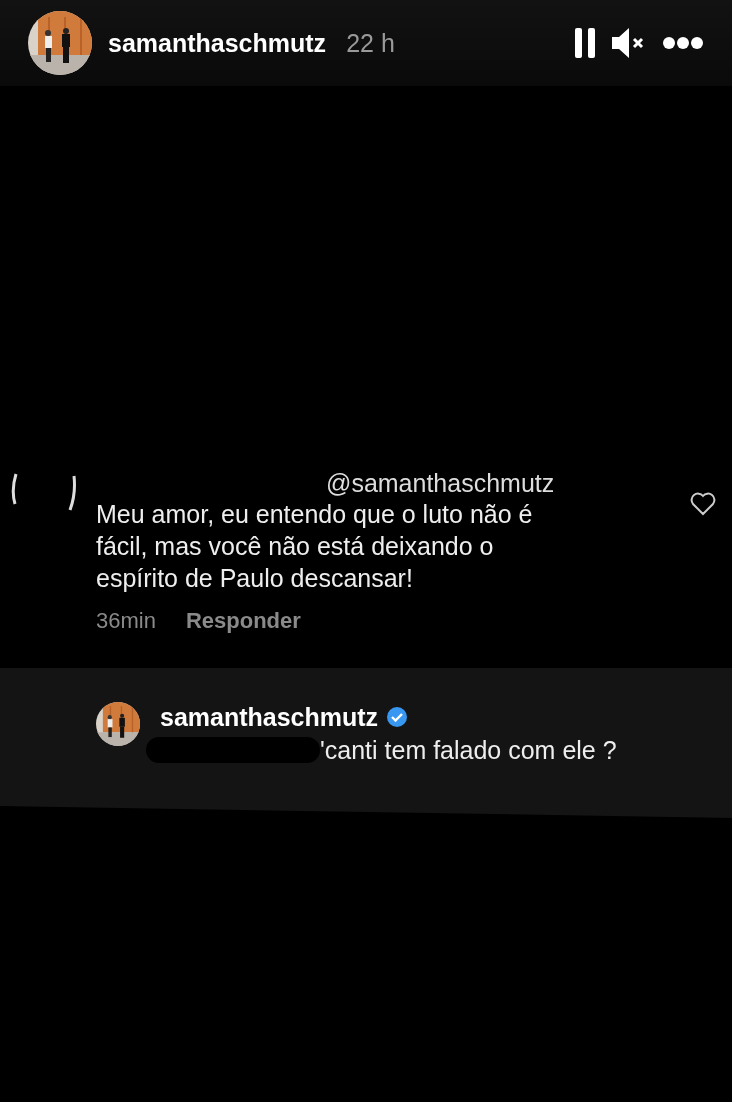  Describe the element at coordinates (703, 504) in the screenshot. I see `heart-icon` at that location.